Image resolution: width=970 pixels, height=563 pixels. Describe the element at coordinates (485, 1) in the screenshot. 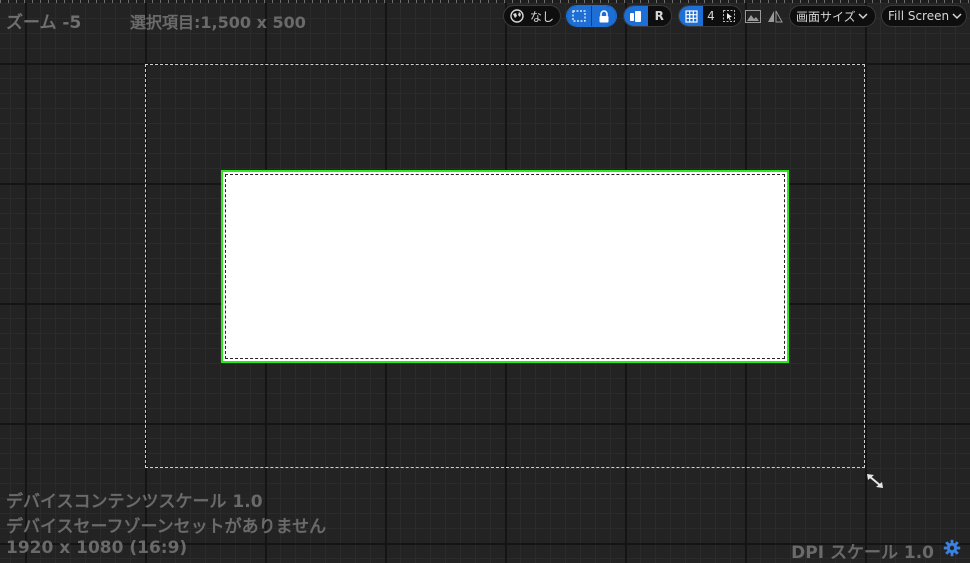

I see `top-ruler` at that location.